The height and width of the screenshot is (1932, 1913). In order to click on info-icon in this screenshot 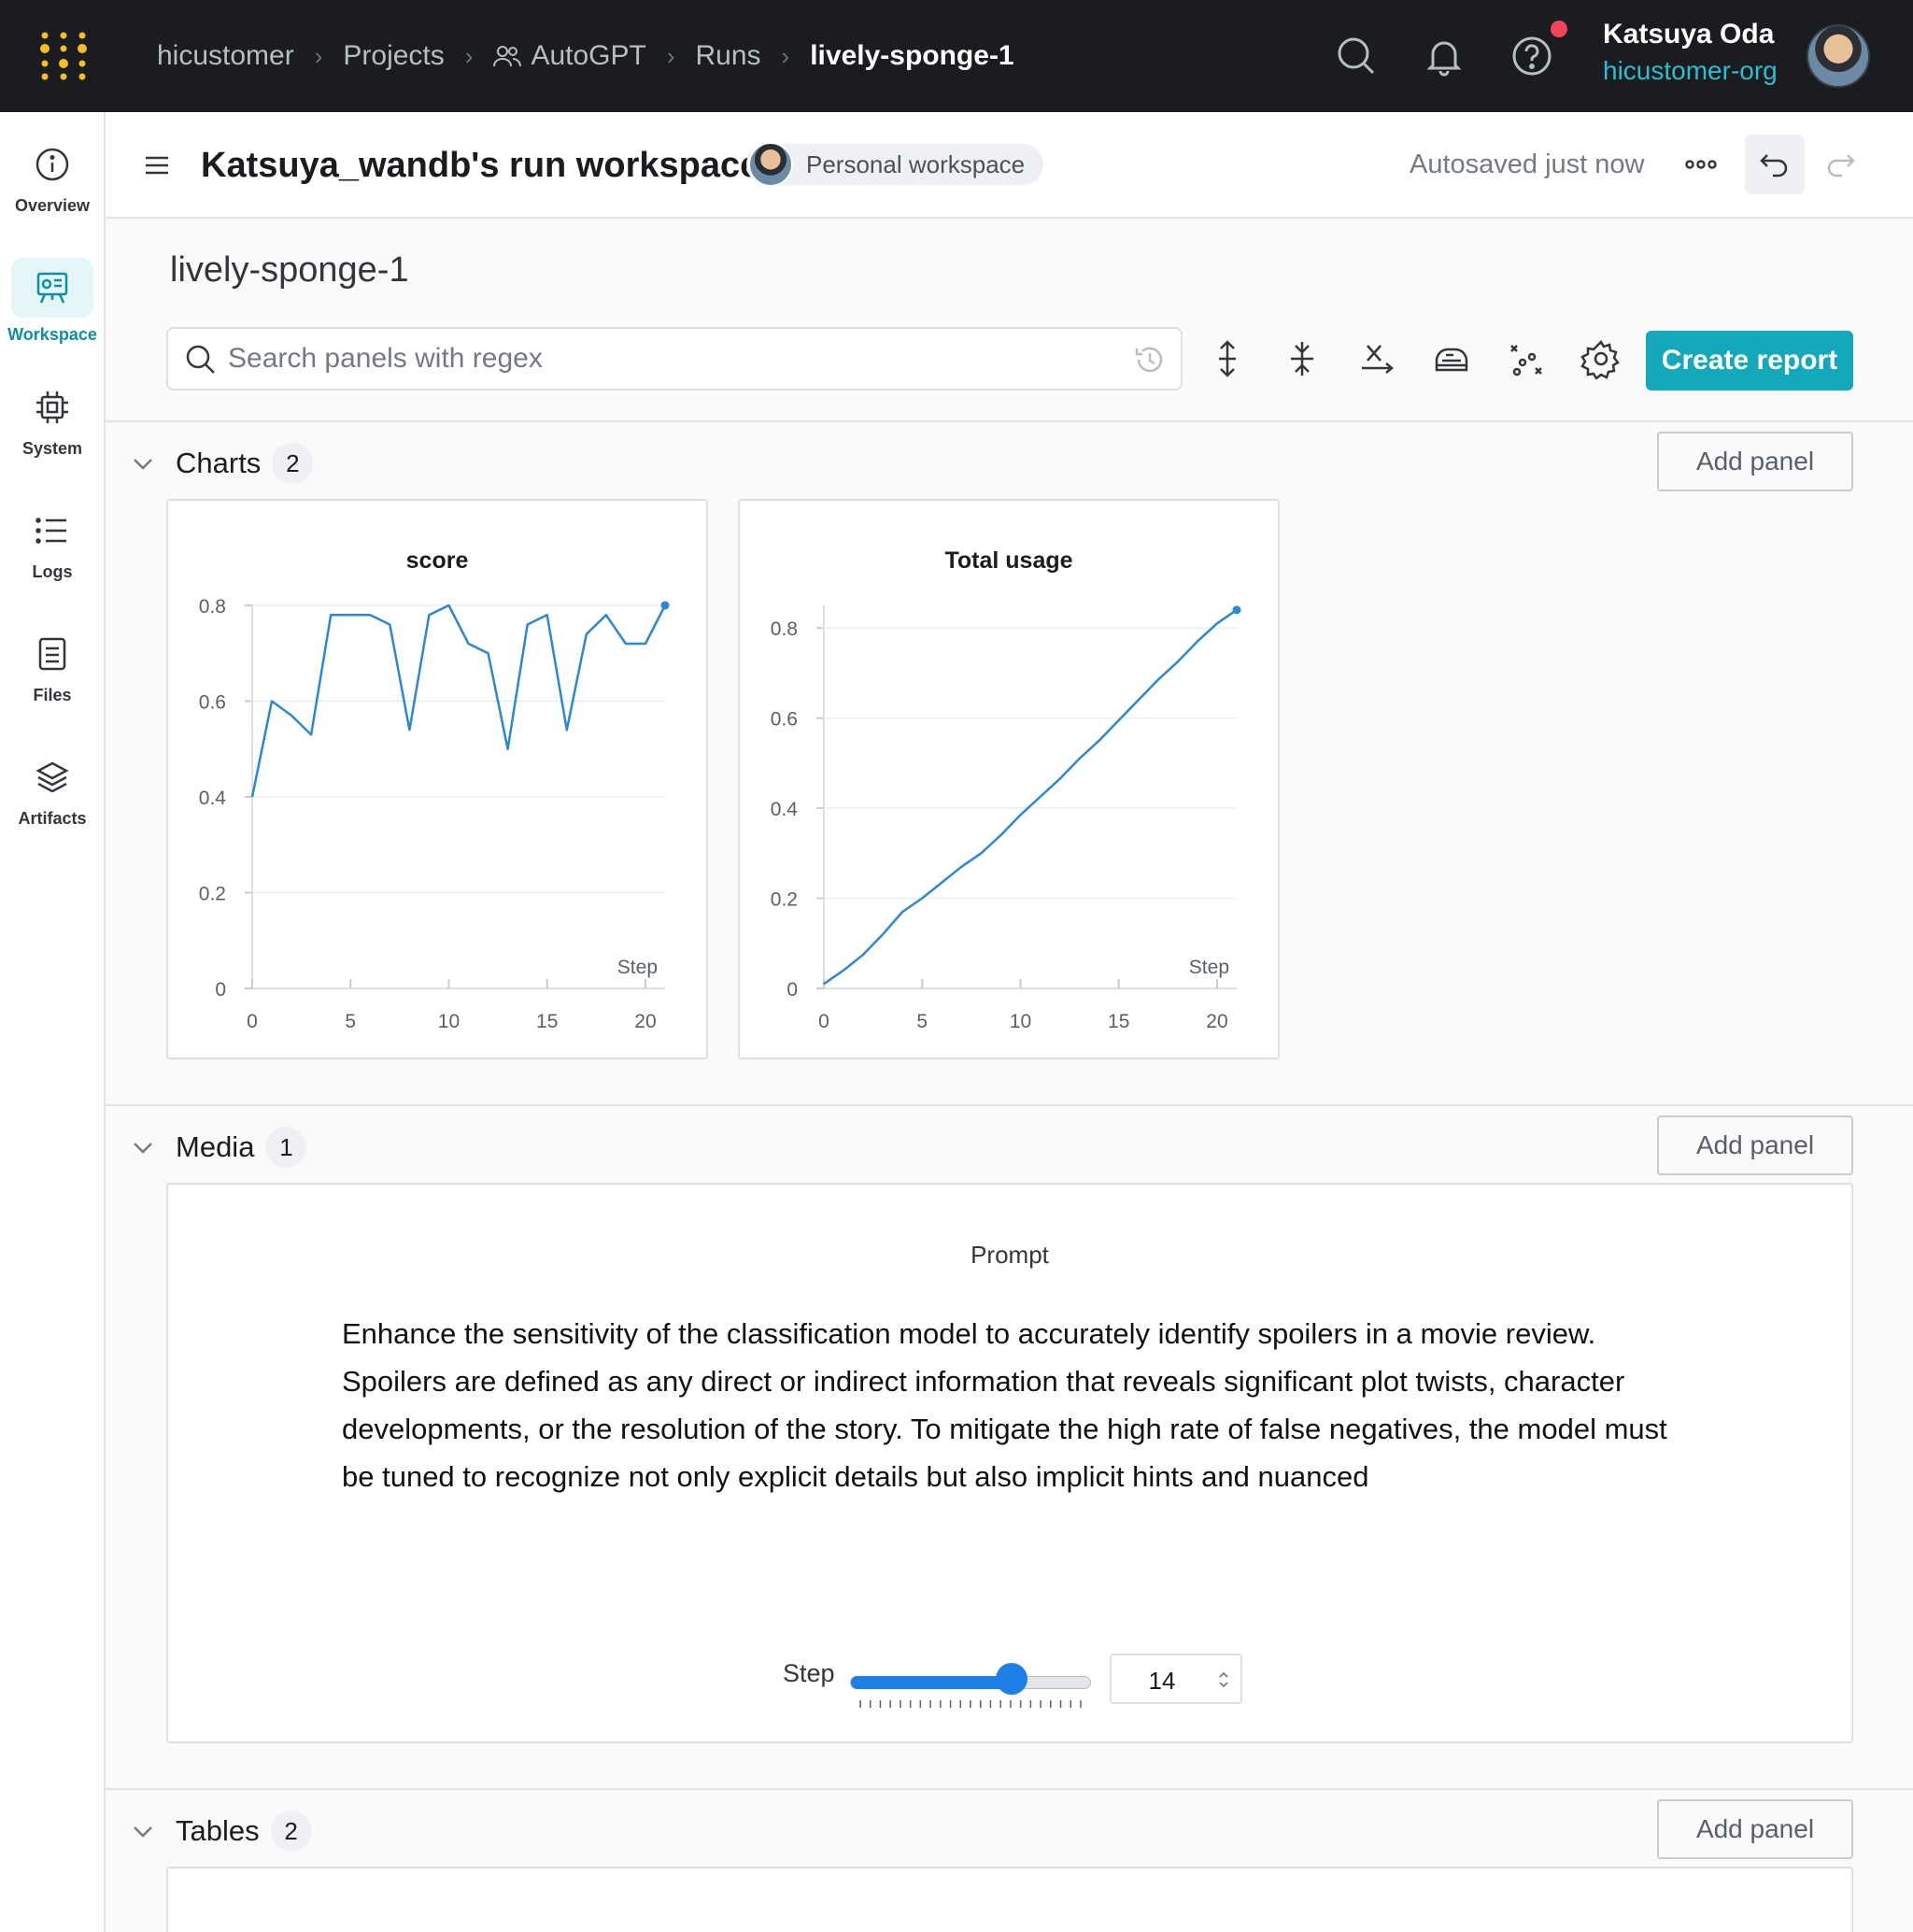, I will do `click(52, 165)`.